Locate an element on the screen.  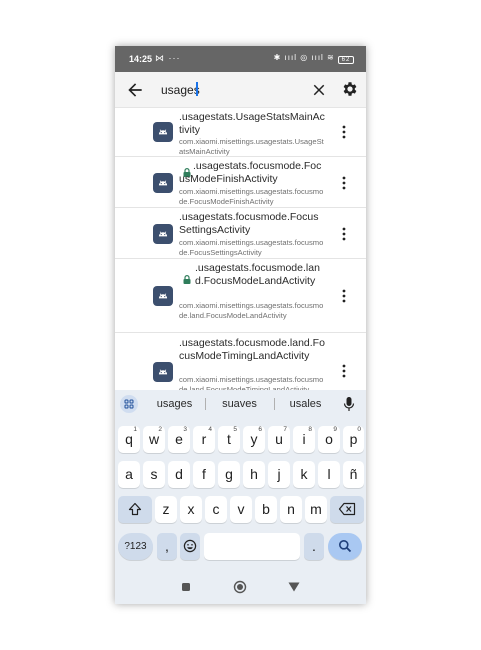
navigation-bar is located at coordinates (240, 588).